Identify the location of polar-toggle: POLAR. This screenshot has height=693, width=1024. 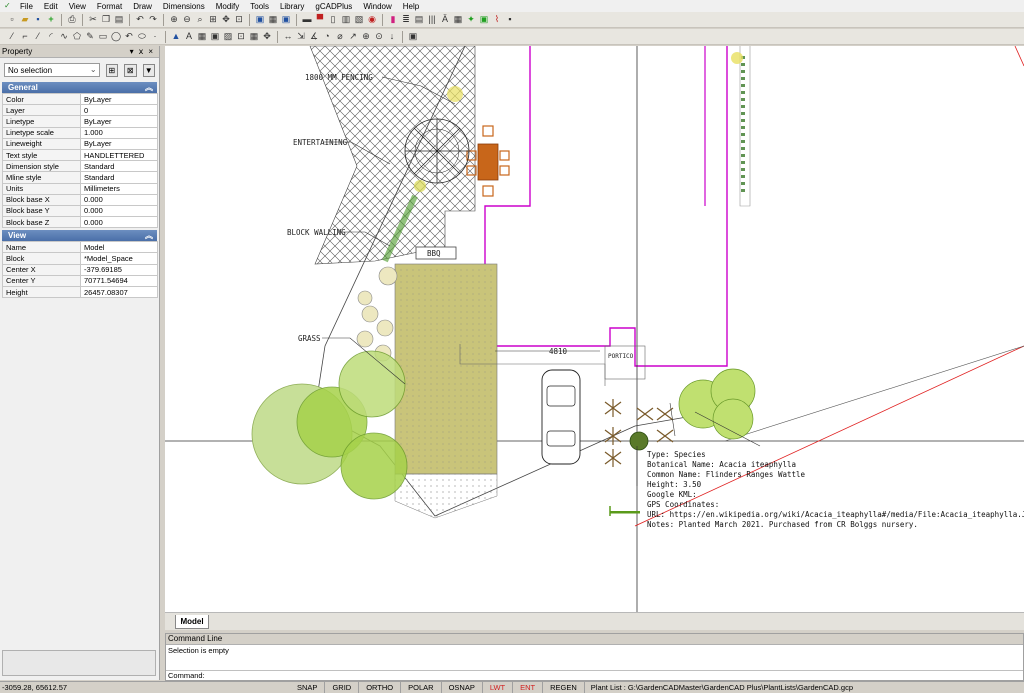
(421, 687).